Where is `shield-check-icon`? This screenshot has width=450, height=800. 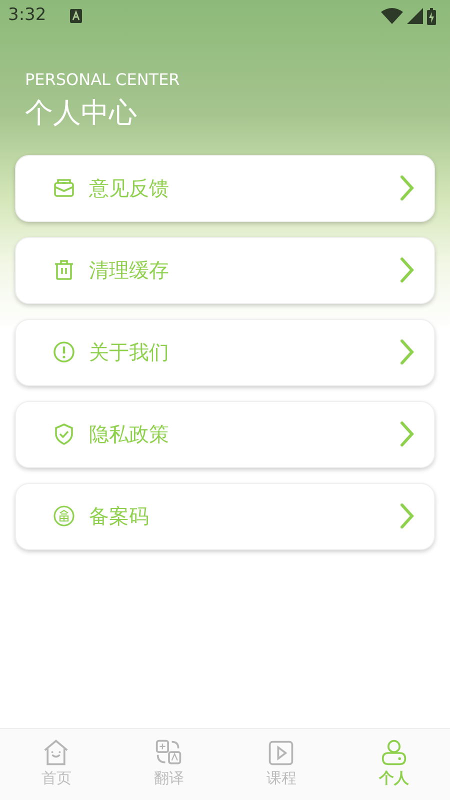 shield-check-icon is located at coordinates (64, 434).